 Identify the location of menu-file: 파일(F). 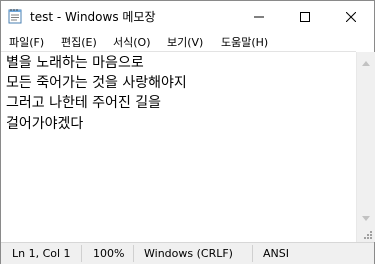
(26, 42).